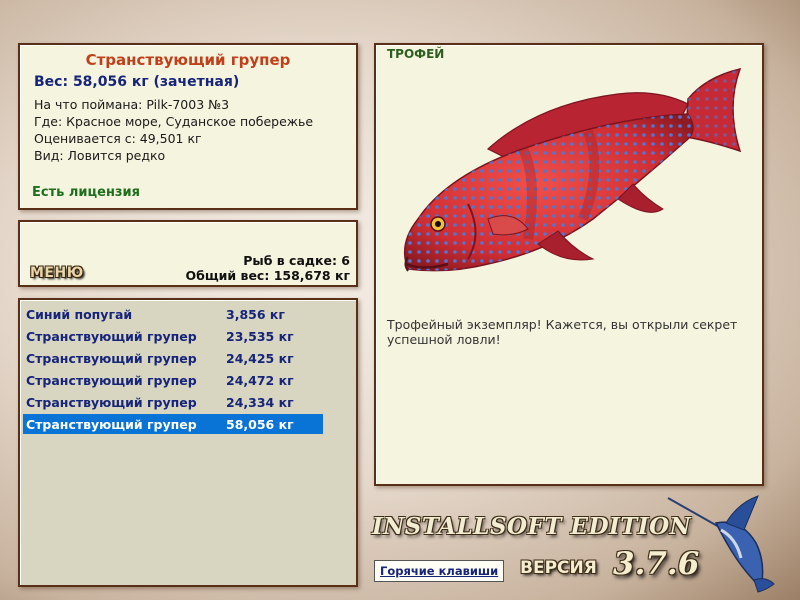 The image size is (800, 600). I want to click on catch-row: Странствующий групер 24,472 кг, so click(173, 380).